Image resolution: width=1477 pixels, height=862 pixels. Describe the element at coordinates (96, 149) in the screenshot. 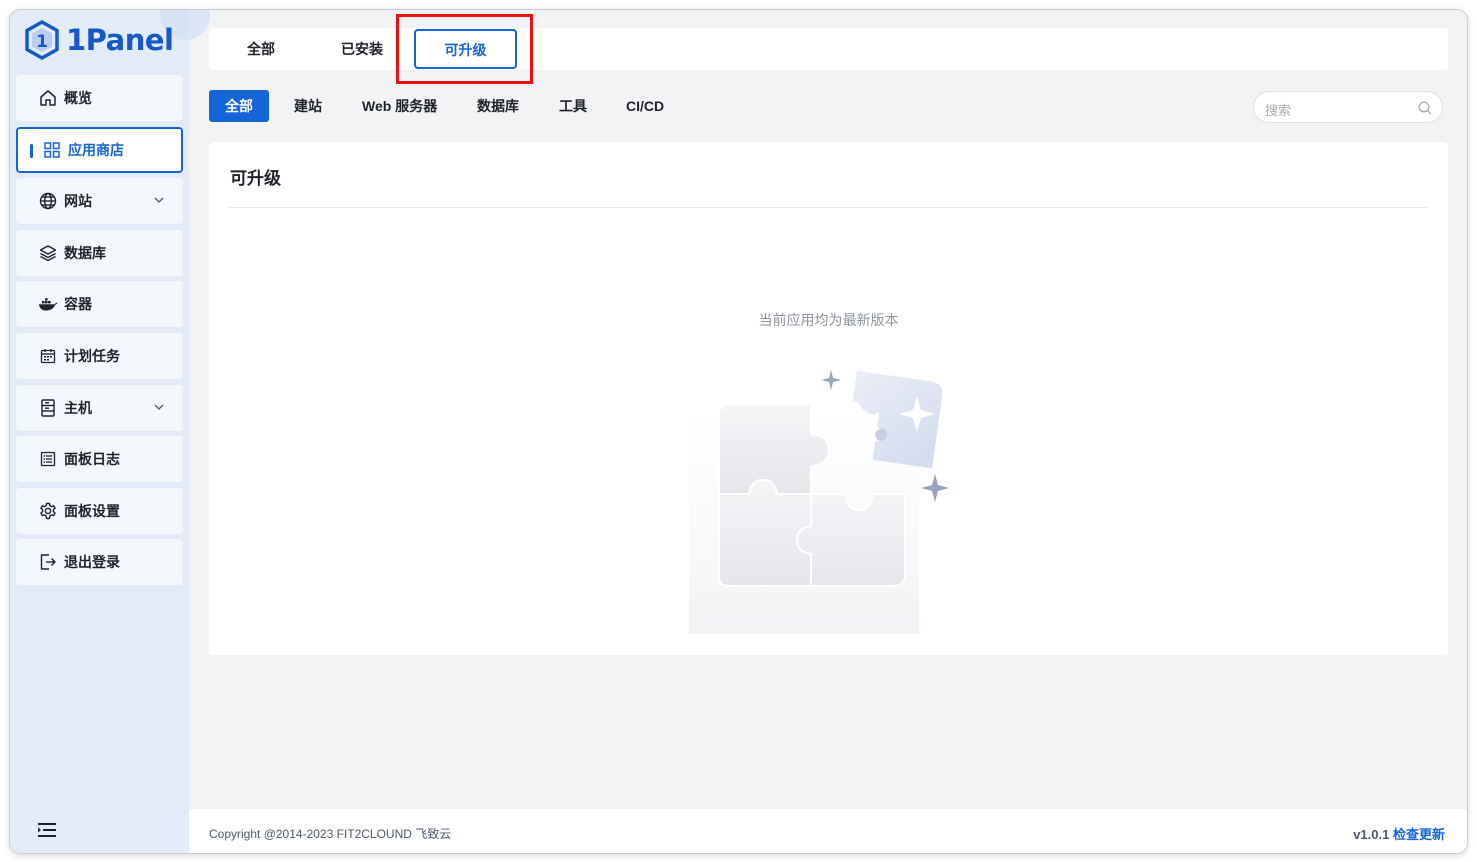

I see `sidebar-item-label: 应用商店` at that location.